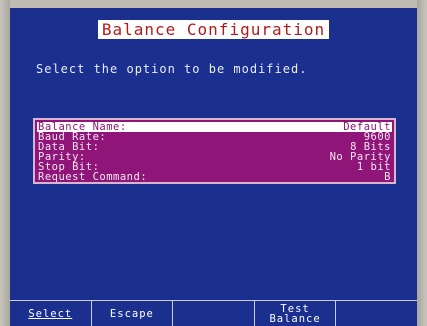 The height and width of the screenshot is (326, 427). I want to click on screen-bezel-left, so click(5, 163).